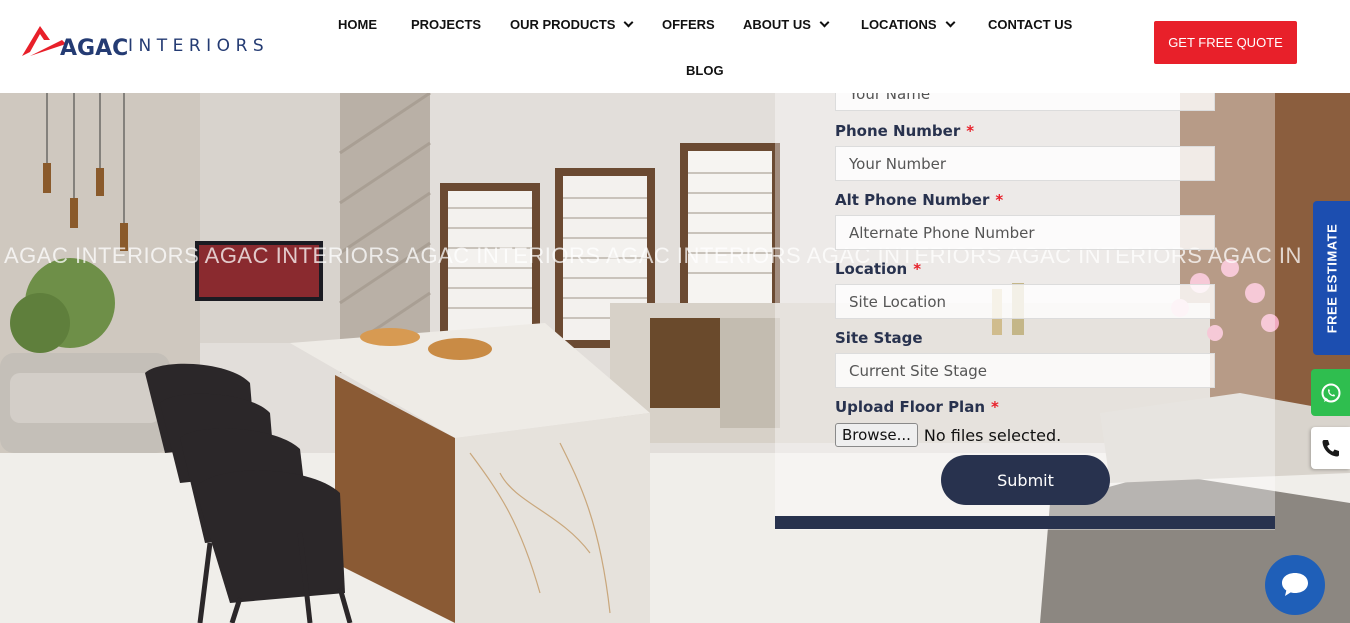  I want to click on floor-plan-upload: Browse... No files selected., so click(948, 435).